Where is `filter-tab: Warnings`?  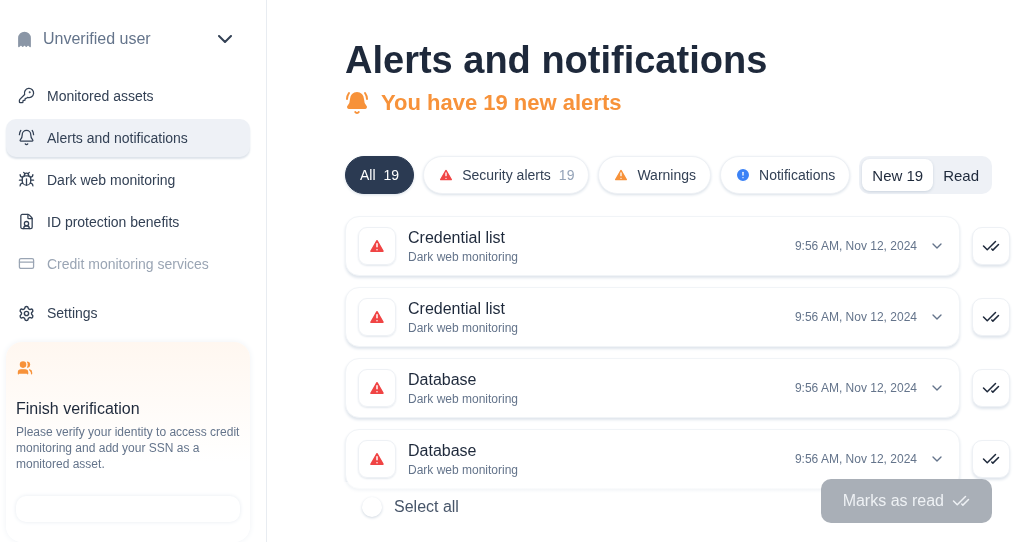 filter-tab: Warnings is located at coordinates (655, 175).